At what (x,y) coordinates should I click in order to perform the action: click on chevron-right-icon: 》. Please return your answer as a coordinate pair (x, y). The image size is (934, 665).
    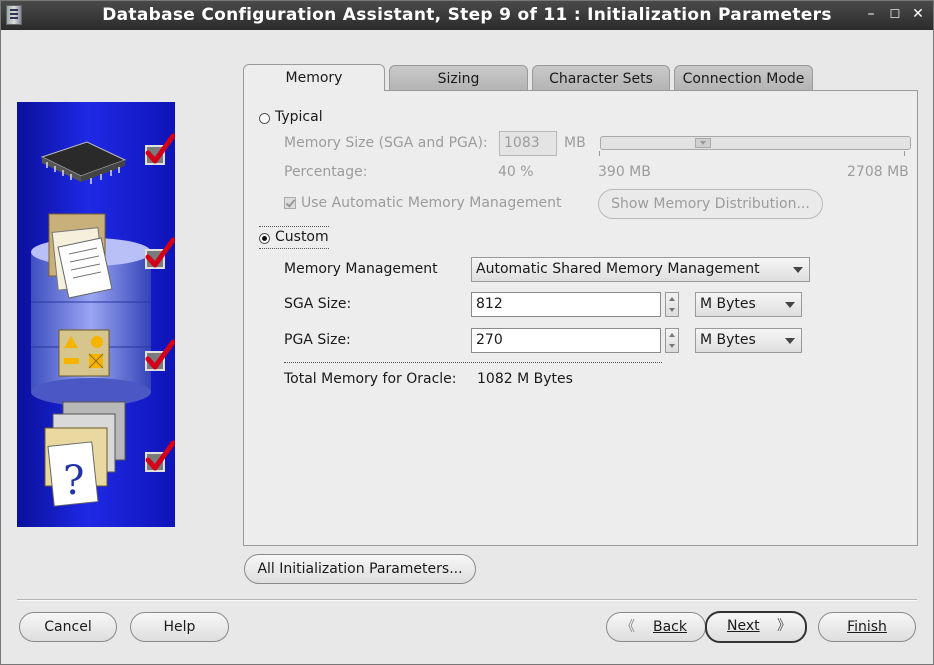
    Looking at the image, I should click on (784, 626).